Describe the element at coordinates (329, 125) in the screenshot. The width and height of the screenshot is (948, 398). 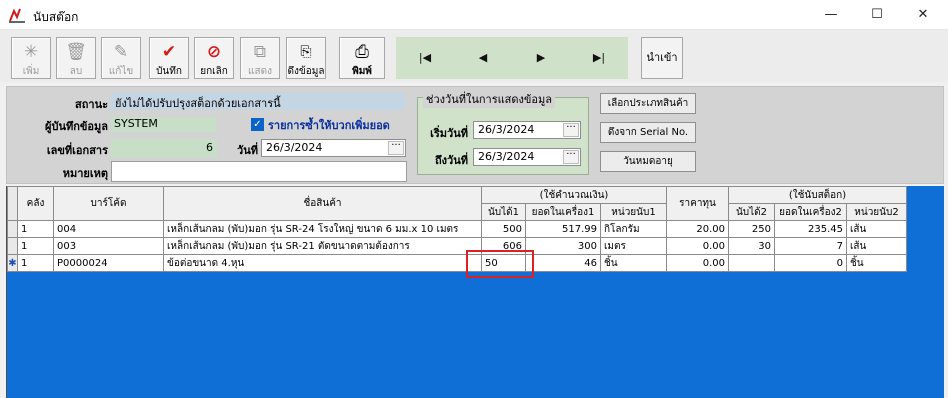
I see `merge-duplicates-label: รายการซ้ำให้บวกเพิ่มยอด` at that location.